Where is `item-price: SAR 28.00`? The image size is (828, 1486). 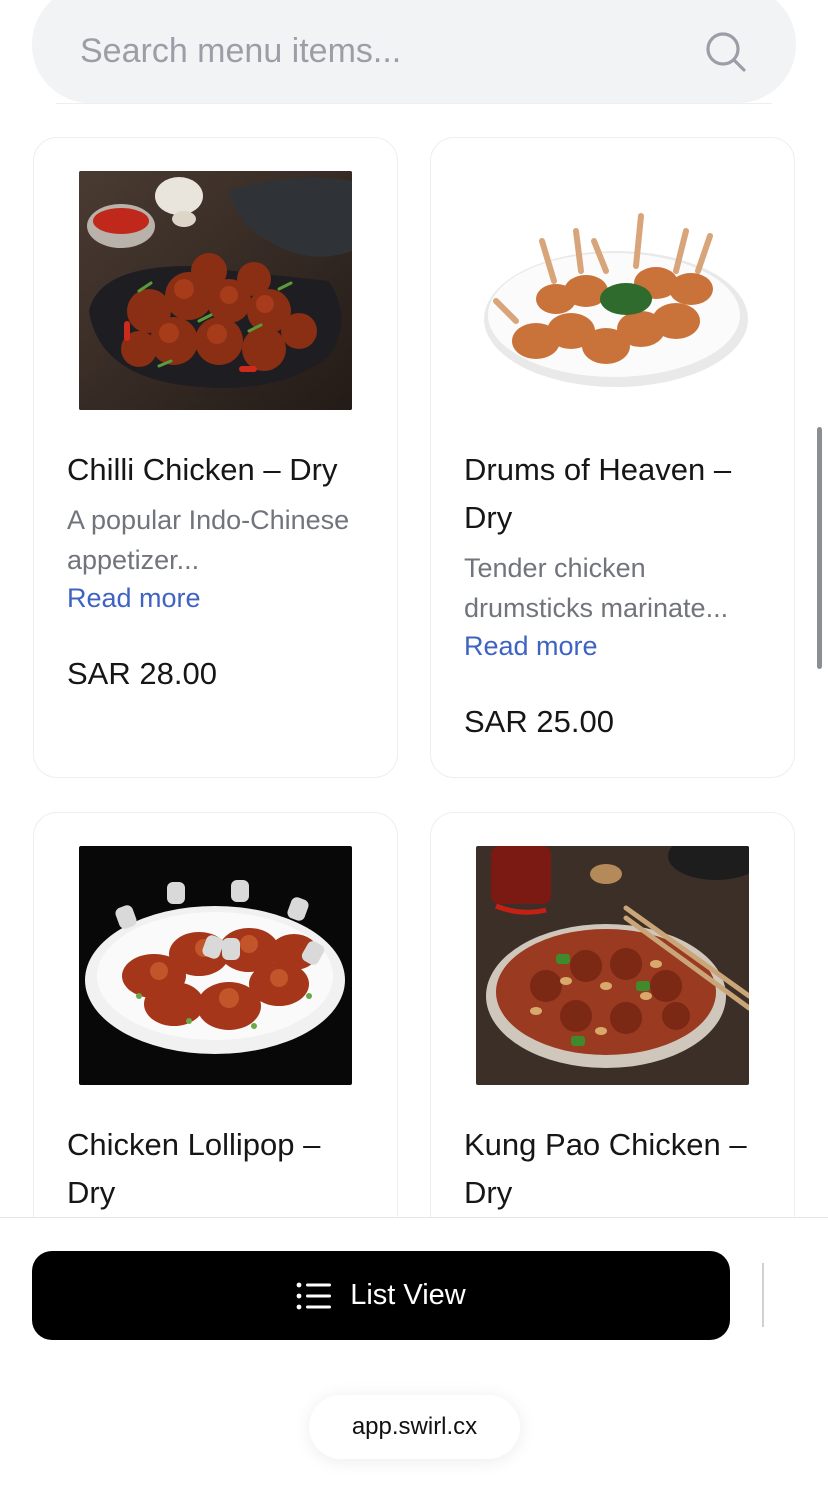 item-price: SAR 28.00 is located at coordinates (142, 673).